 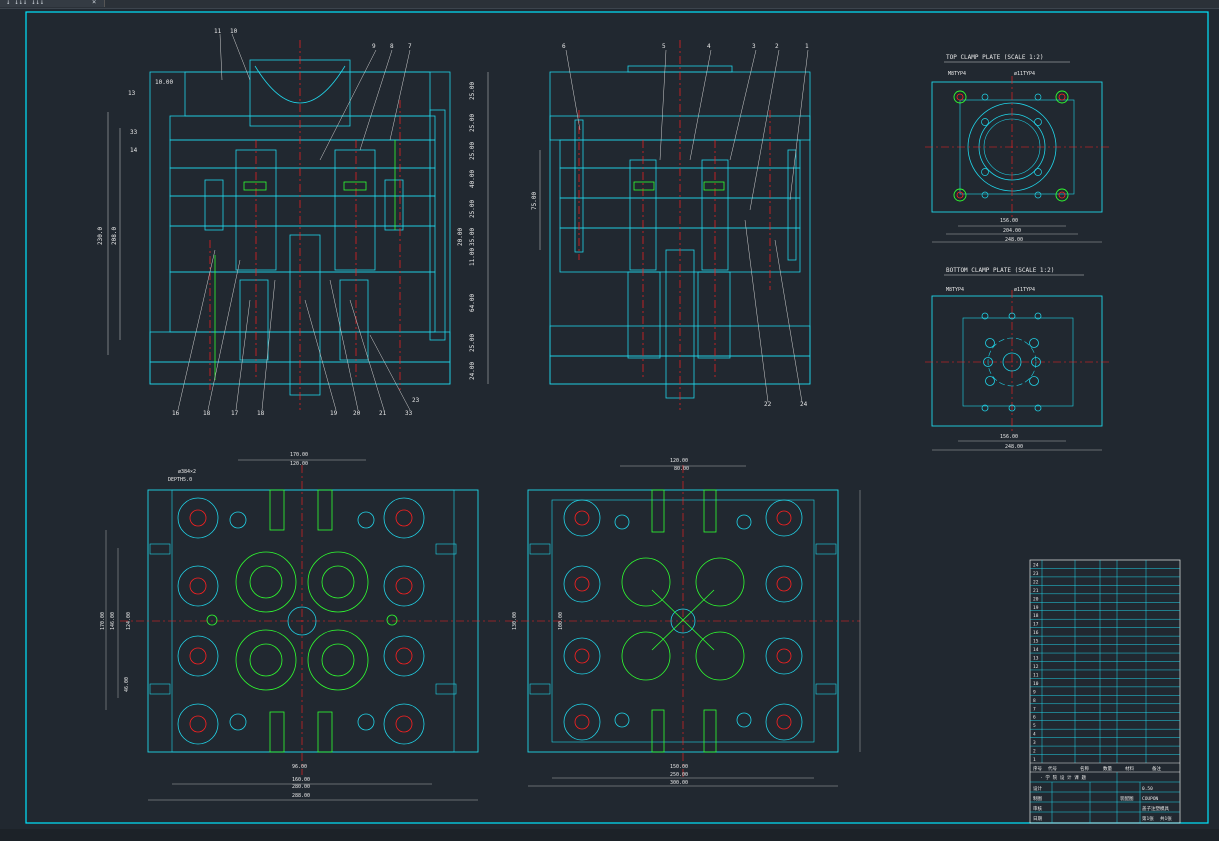 What do you see at coordinates (134, 150) in the screenshot?
I see `part-number: 14` at bounding box center [134, 150].